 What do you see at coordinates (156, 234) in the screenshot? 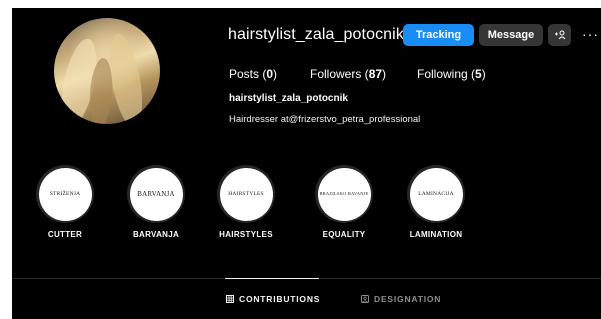
I see `highlight-label: BARVANJA` at bounding box center [156, 234].